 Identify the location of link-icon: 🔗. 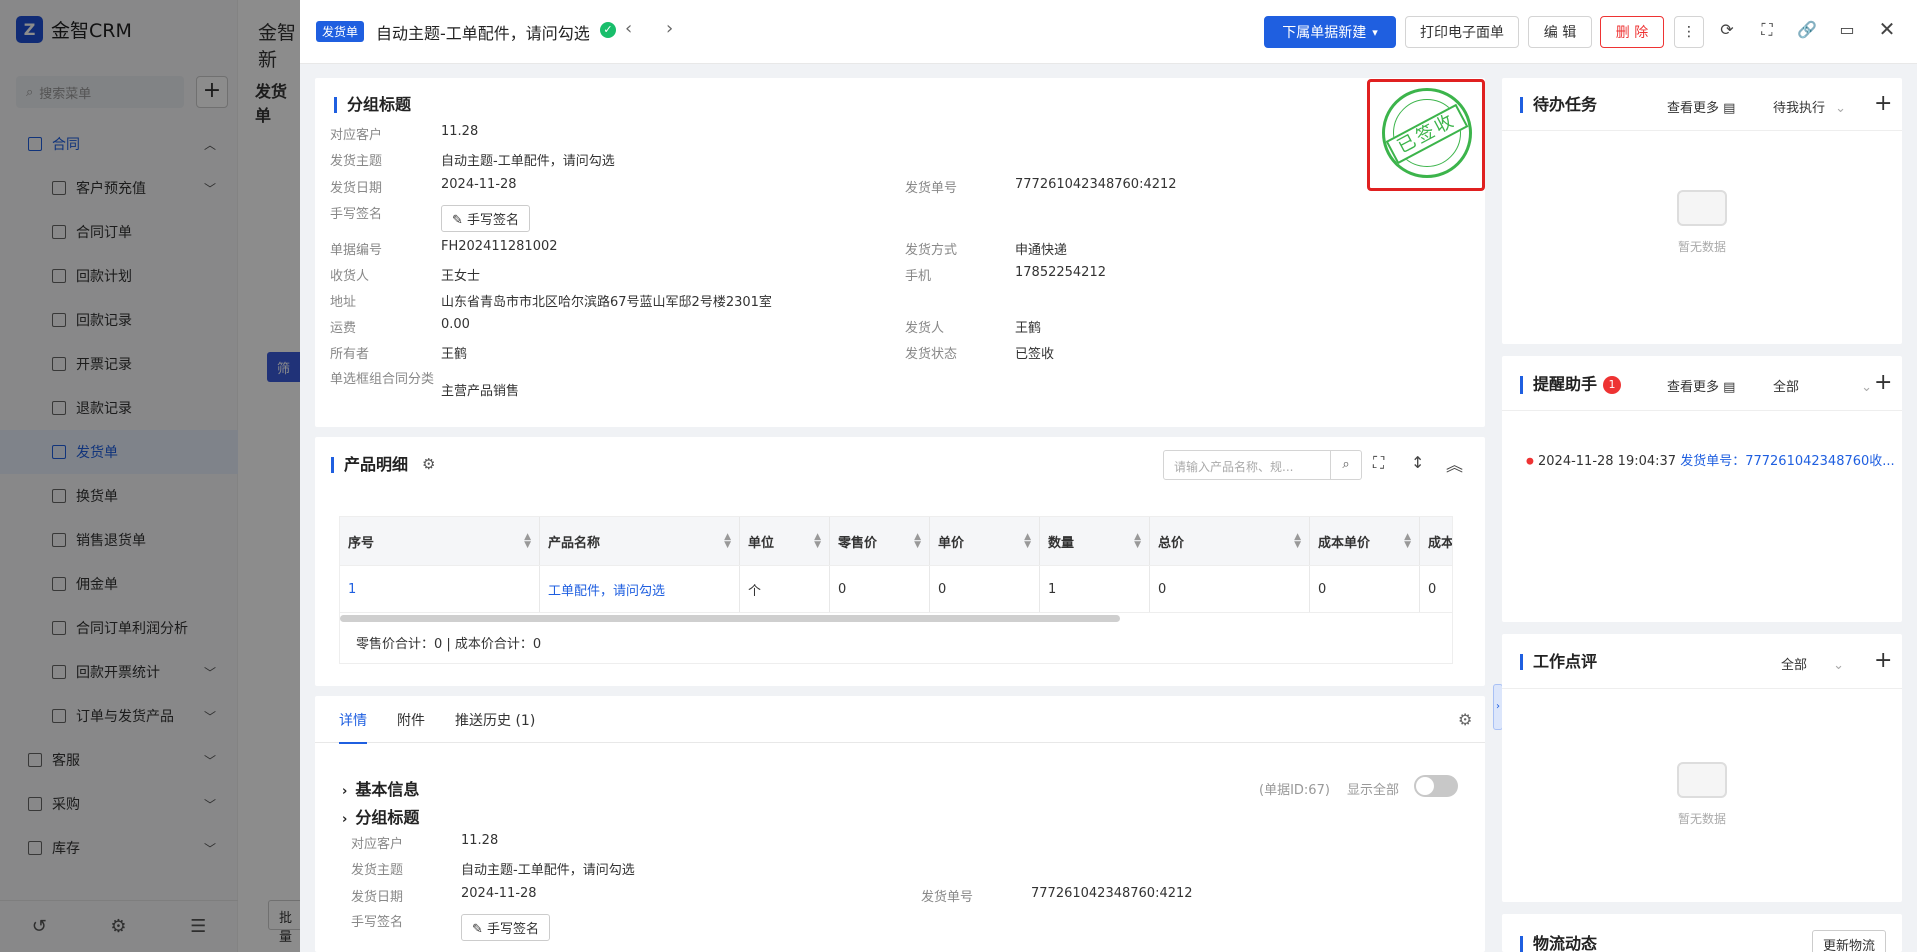
(1807, 29).